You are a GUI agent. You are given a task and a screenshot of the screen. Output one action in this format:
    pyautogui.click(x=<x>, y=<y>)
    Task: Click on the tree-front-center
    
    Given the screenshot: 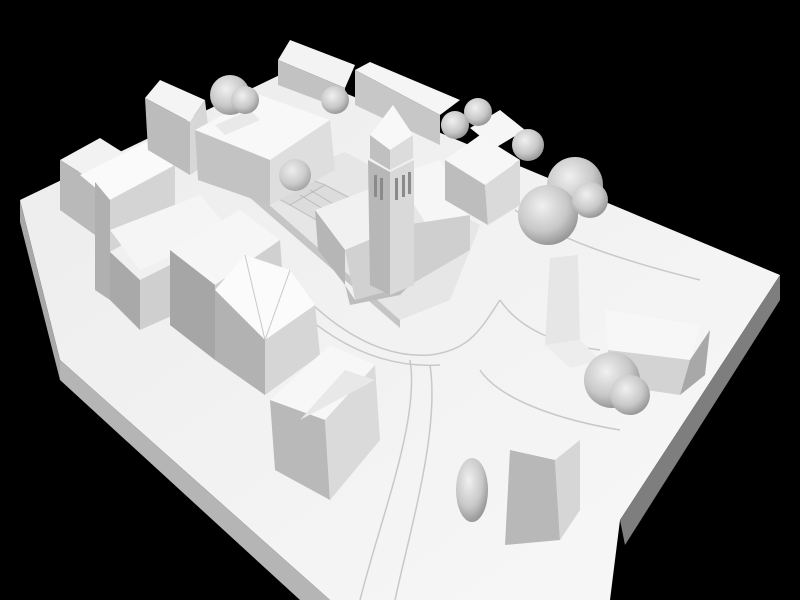 What is the action you would take?
    pyautogui.click(x=472, y=490)
    